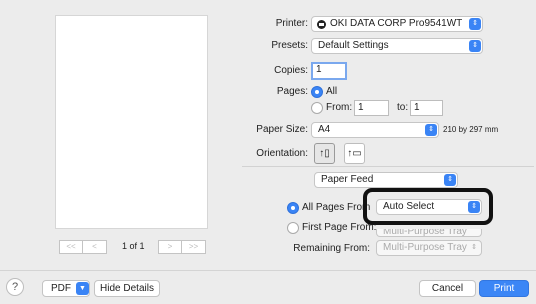 The height and width of the screenshot is (304, 536). I want to click on remaining-from-popup: Multi-Purpose Tray ⇕, so click(429, 248).